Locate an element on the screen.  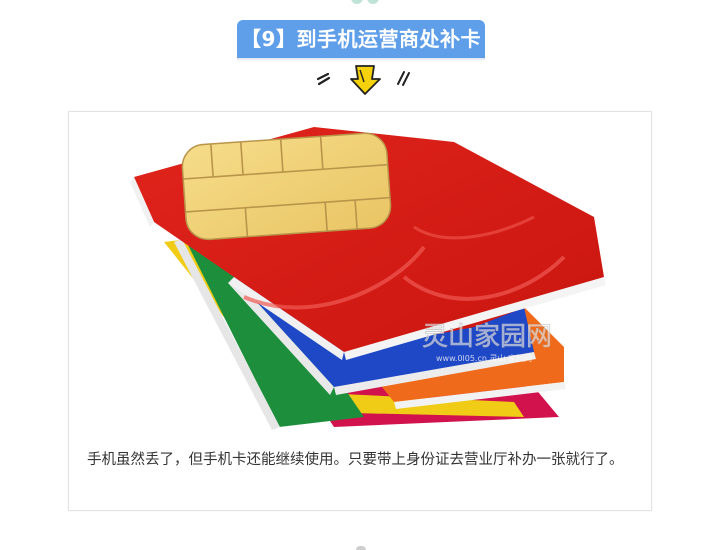
watermark-url: www.0l05.cn 灵山 家园网 is located at coordinates (484, 358).